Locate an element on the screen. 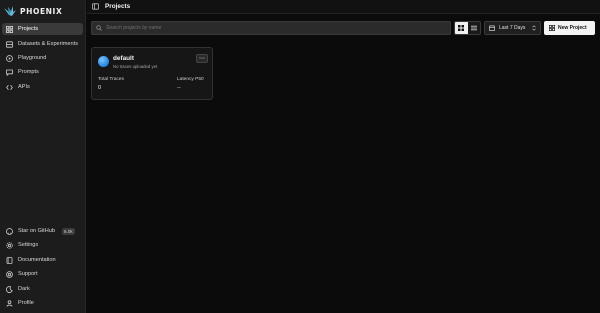 The width and height of the screenshot is (600, 313). moon-icon is located at coordinates (9, 289).